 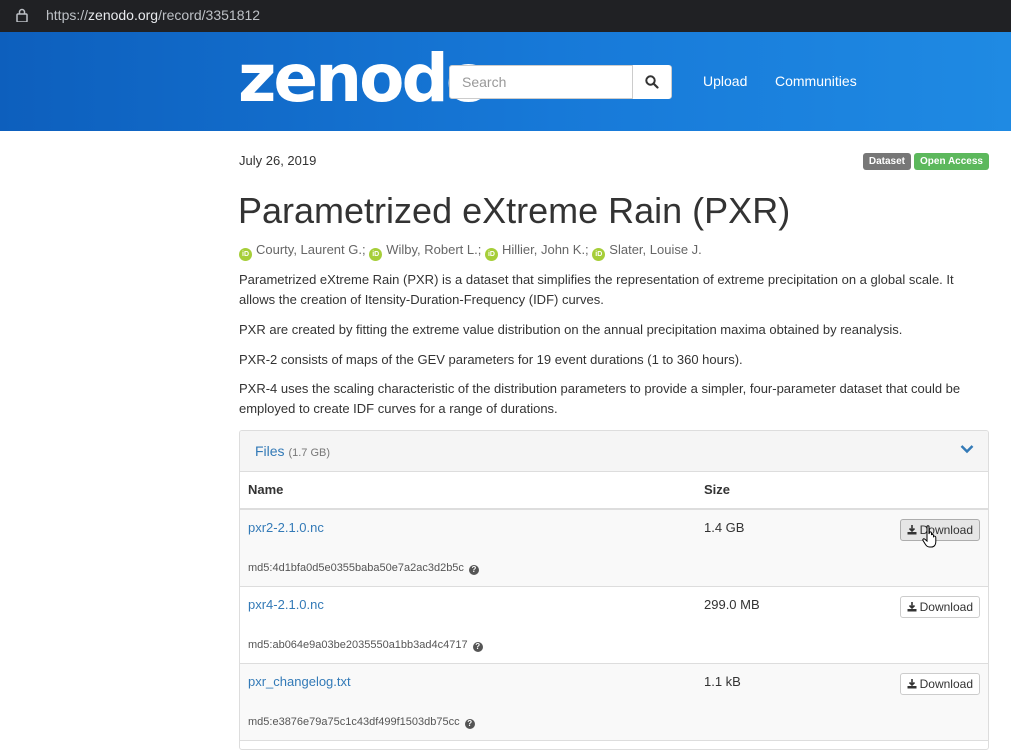 What do you see at coordinates (22, 15) in the screenshot?
I see `lock-icon` at bounding box center [22, 15].